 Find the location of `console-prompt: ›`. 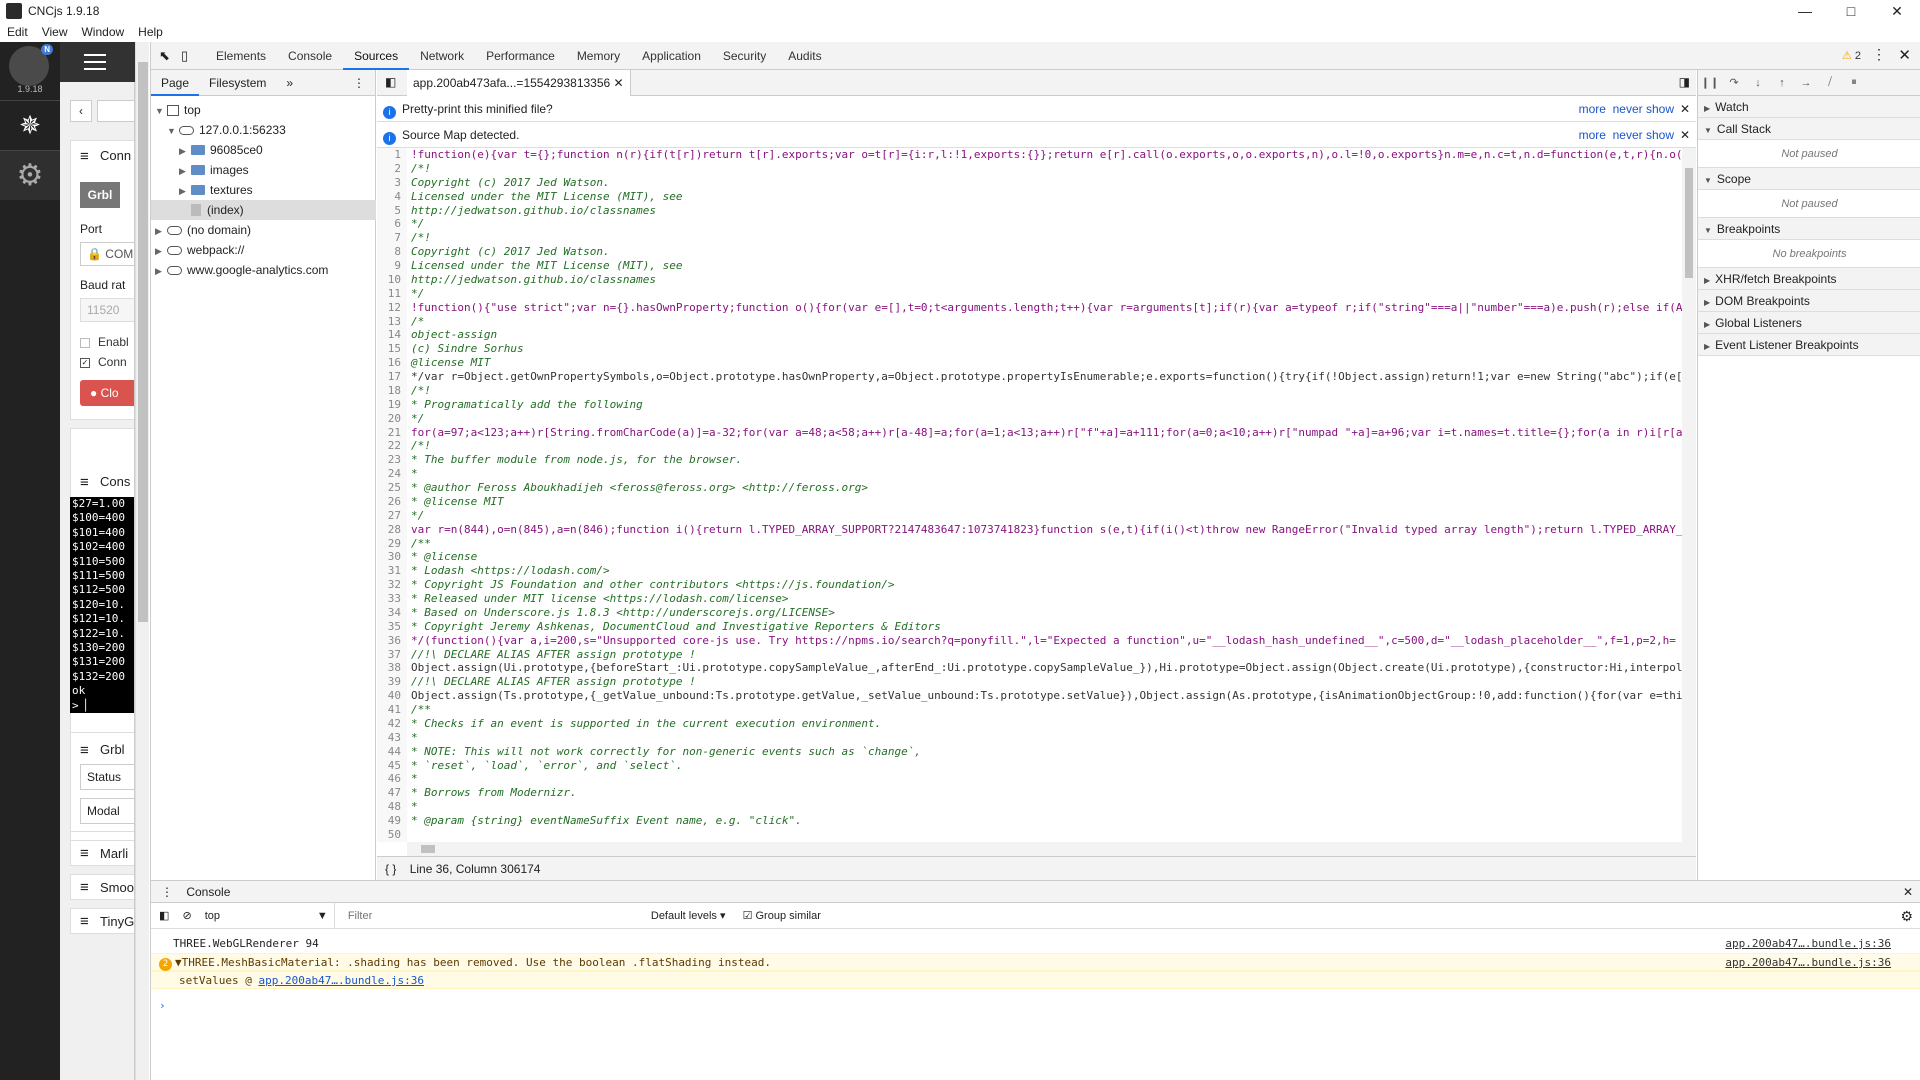

console-prompt: › is located at coordinates (1035, 1006).